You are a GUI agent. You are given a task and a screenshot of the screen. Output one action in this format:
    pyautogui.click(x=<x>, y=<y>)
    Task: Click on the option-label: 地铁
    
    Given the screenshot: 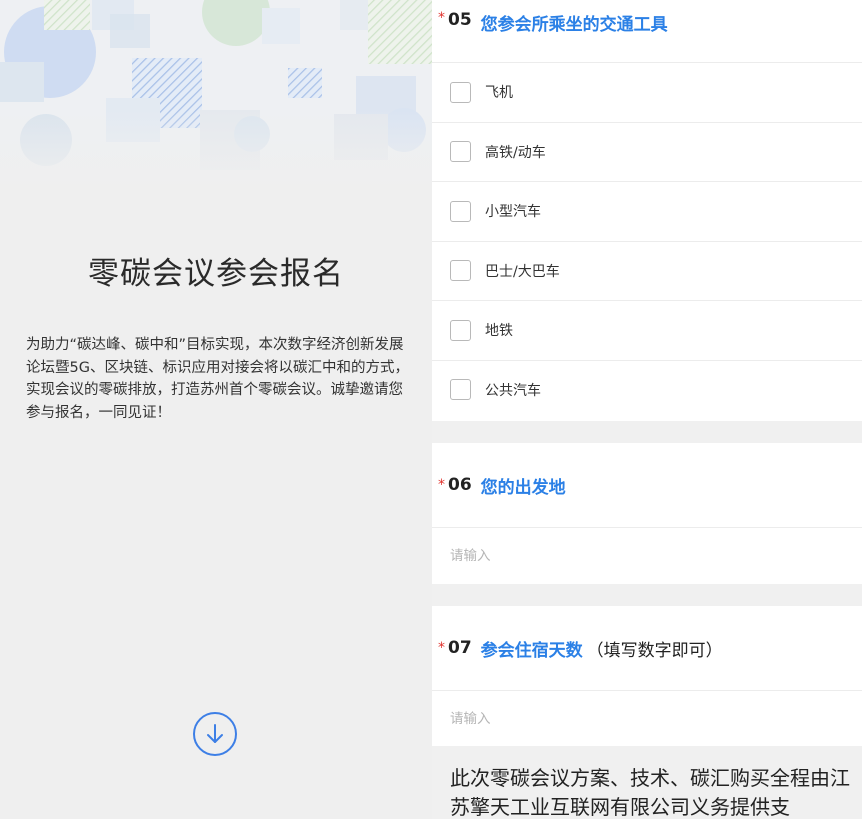 What is the action you would take?
    pyautogui.click(x=499, y=331)
    